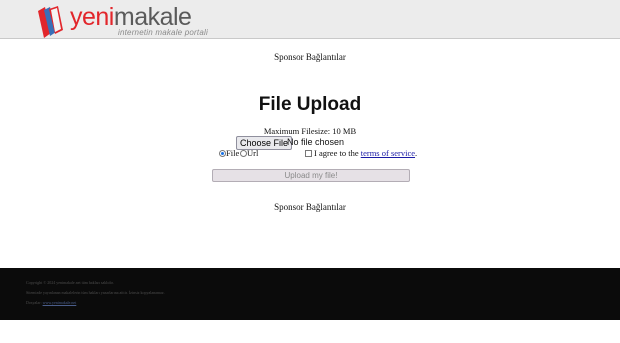 The image size is (620, 343). I want to click on sponsor-label-bottom: Sponsor Bağlantılar, so click(310, 207).